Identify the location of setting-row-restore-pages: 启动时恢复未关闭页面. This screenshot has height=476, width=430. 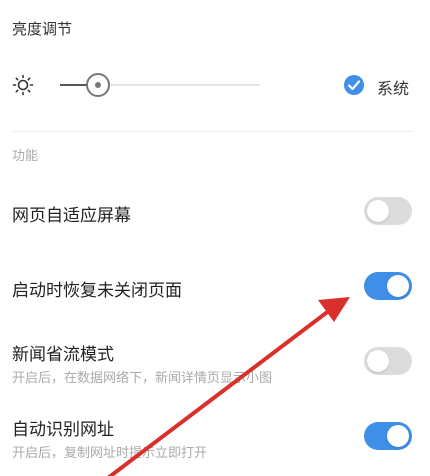
(215, 286).